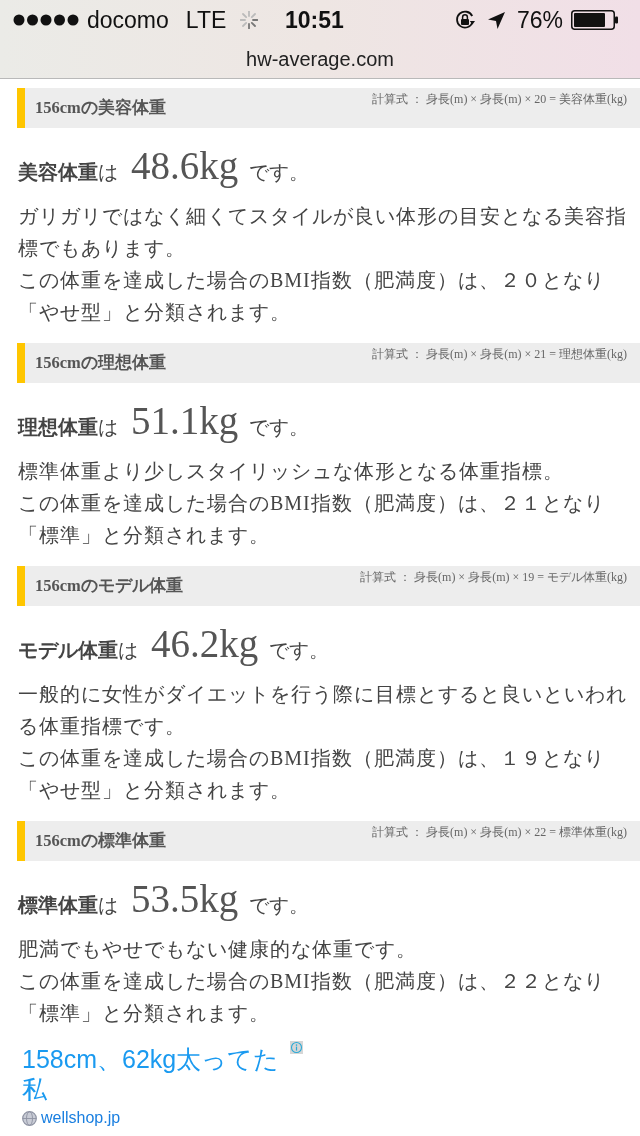 The height and width of the screenshot is (1136, 640). I want to click on section-title: 156cmの理想体重, so click(100, 363).